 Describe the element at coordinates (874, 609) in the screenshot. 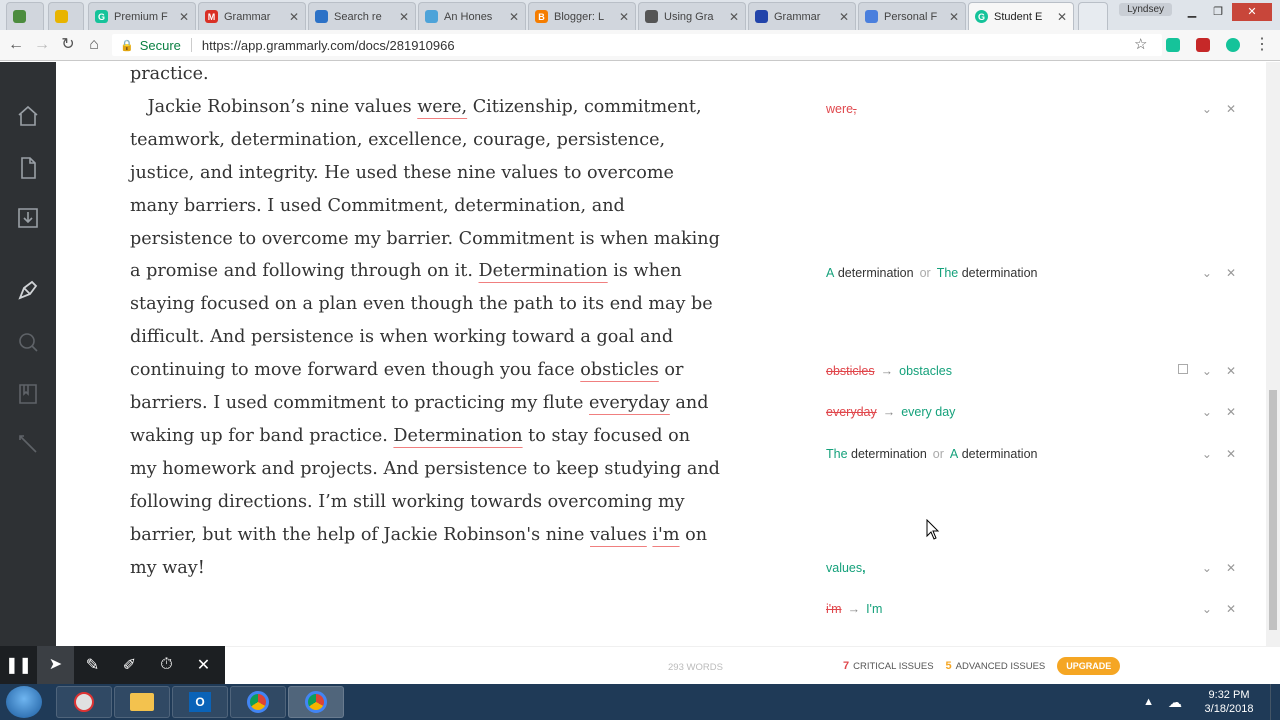

I see `suggestion-new: I'm` at that location.